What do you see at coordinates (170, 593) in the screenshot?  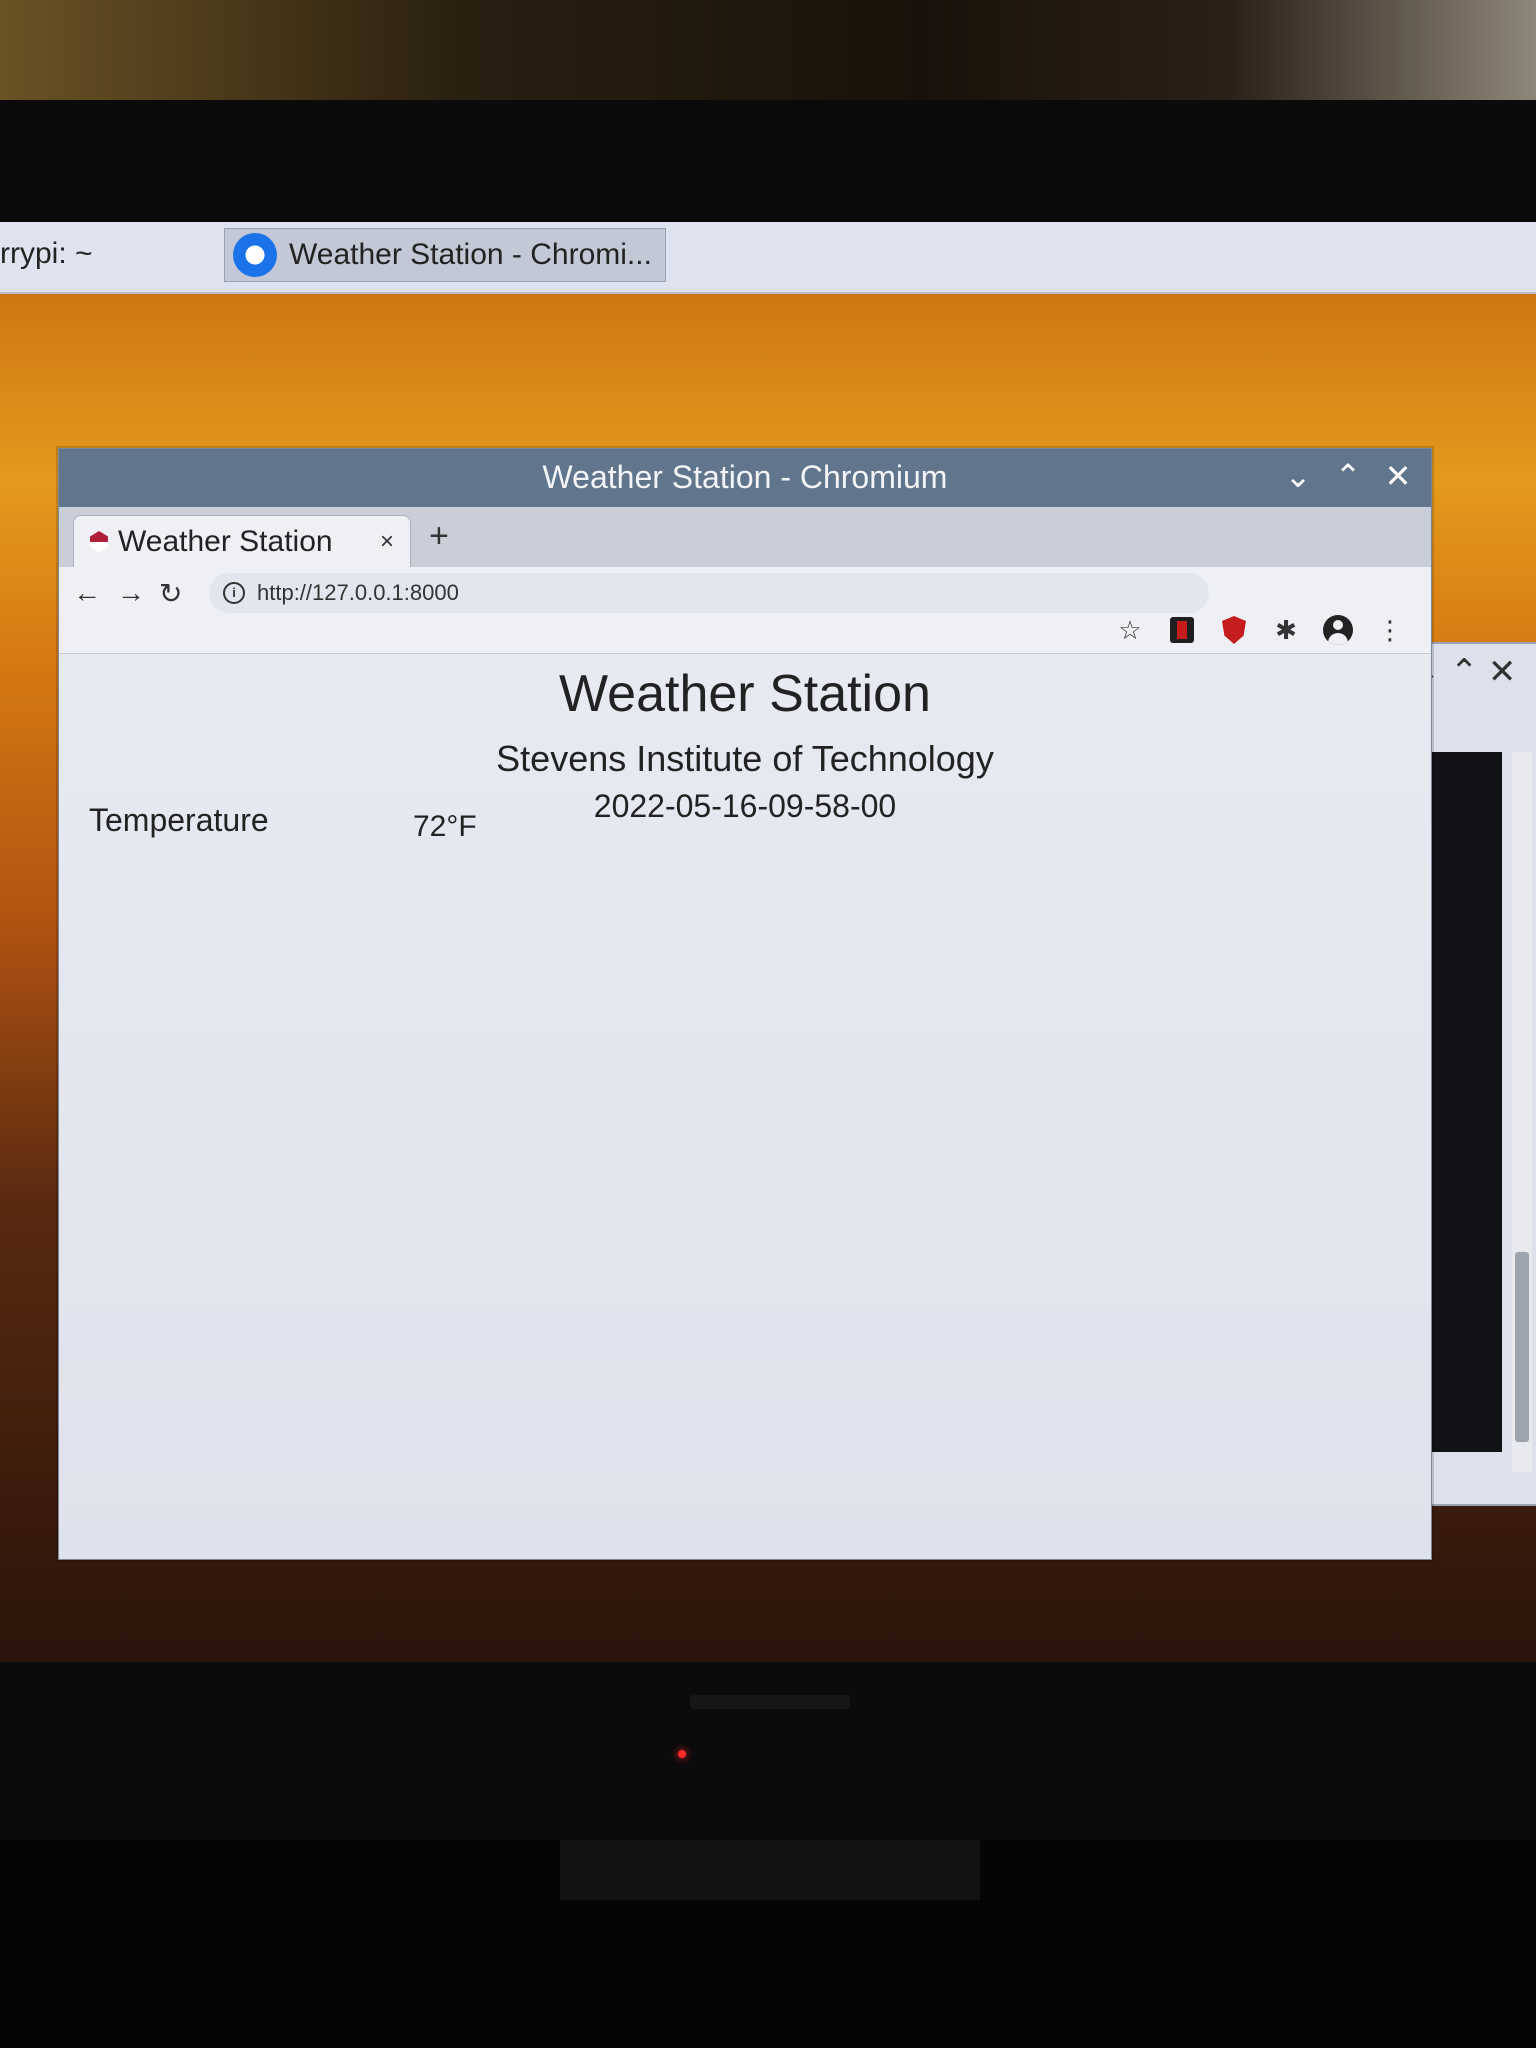 I see `reload-icon: ↻` at bounding box center [170, 593].